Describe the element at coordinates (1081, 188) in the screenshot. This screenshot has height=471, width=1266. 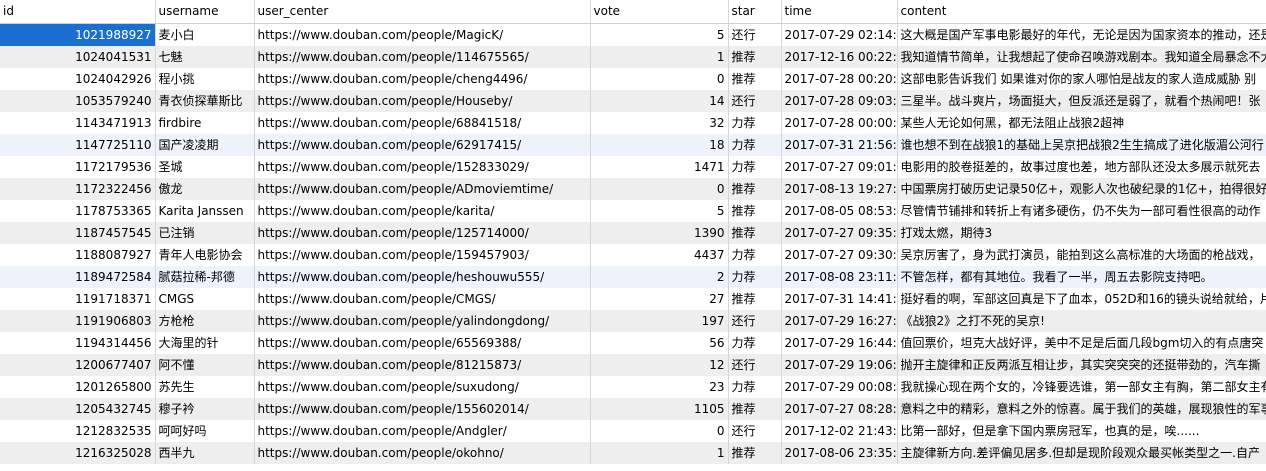
I see `cell-content: 中国票房打破历史记录50亿+，观影人次也破纪录的1亿+，拍得很好` at that location.